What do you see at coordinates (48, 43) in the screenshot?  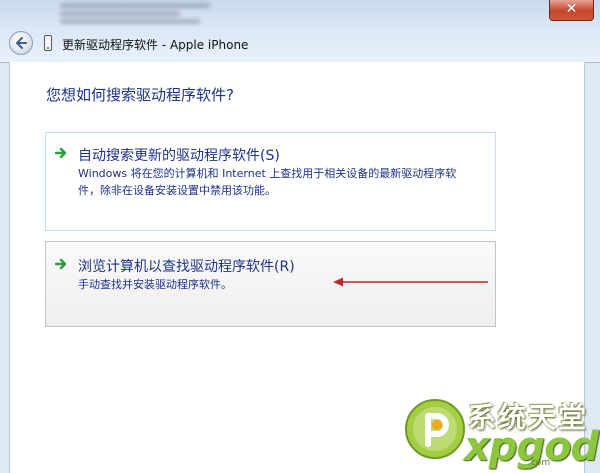 I see `phone-device-icon` at bounding box center [48, 43].